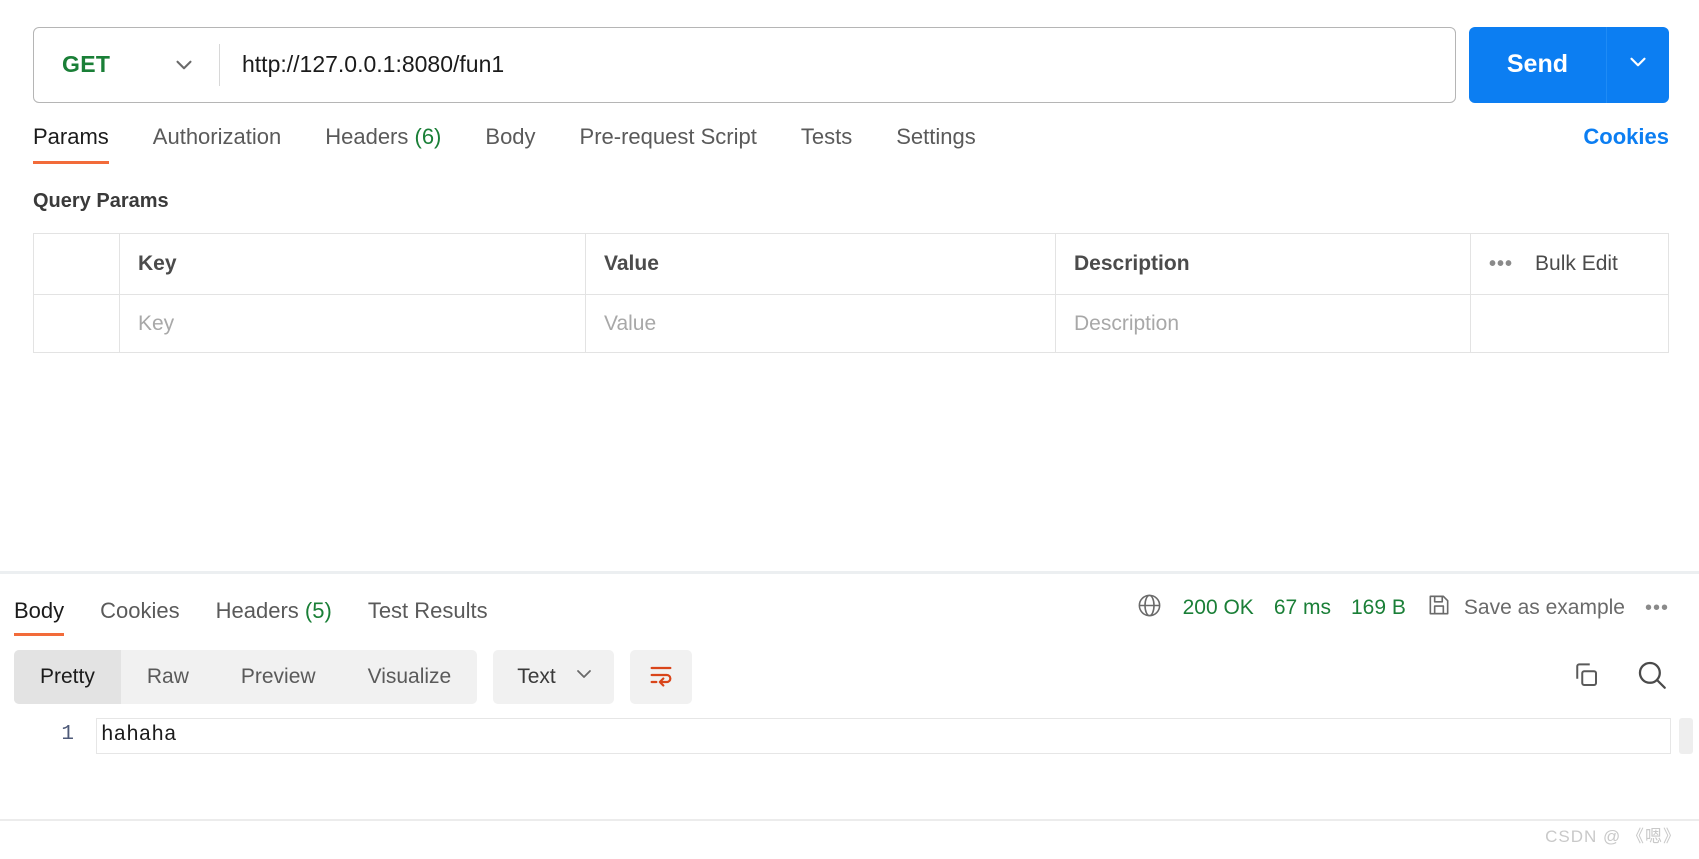 Image resolution: width=1699 pixels, height=859 pixels. Describe the element at coordinates (883, 736) in the screenshot. I see `line-content: hahaha` at that location.